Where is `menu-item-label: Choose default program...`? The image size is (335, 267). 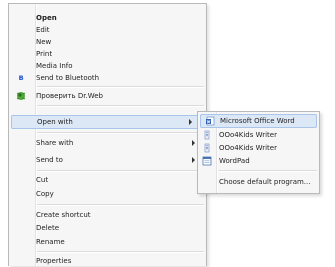 menu-item-label: Choose default program... is located at coordinates (265, 182).